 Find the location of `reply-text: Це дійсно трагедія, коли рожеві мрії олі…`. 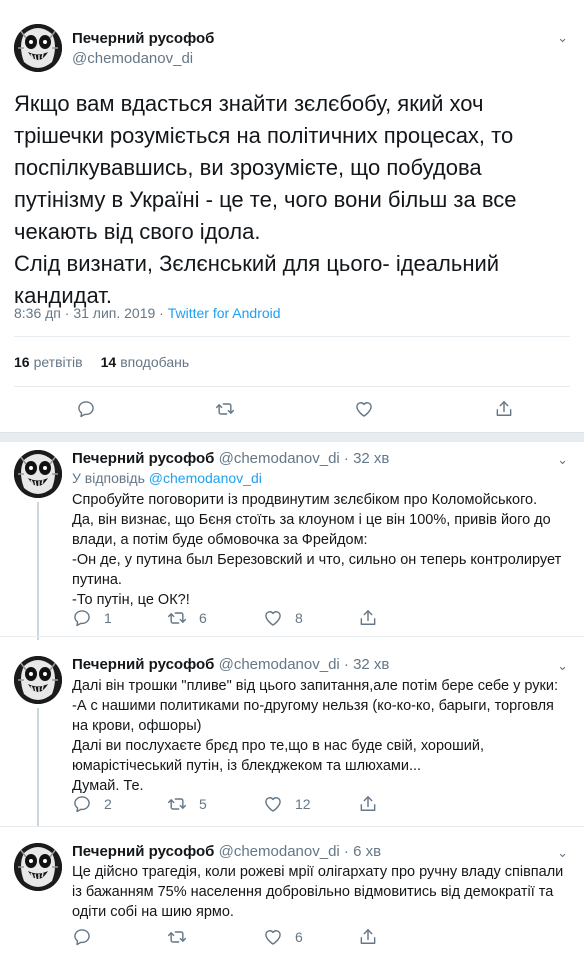

reply-text: Це дійсно трагедія, коли рожеві мрії олі… is located at coordinates (318, 892).